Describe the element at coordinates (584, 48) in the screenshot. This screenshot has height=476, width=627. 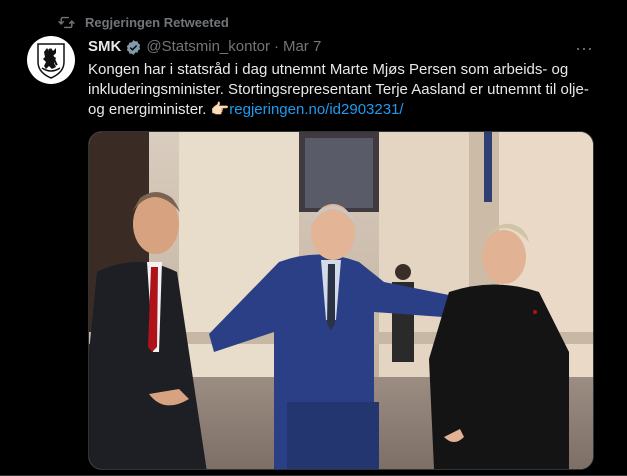
I see `more-options-icon: ···` at that location.